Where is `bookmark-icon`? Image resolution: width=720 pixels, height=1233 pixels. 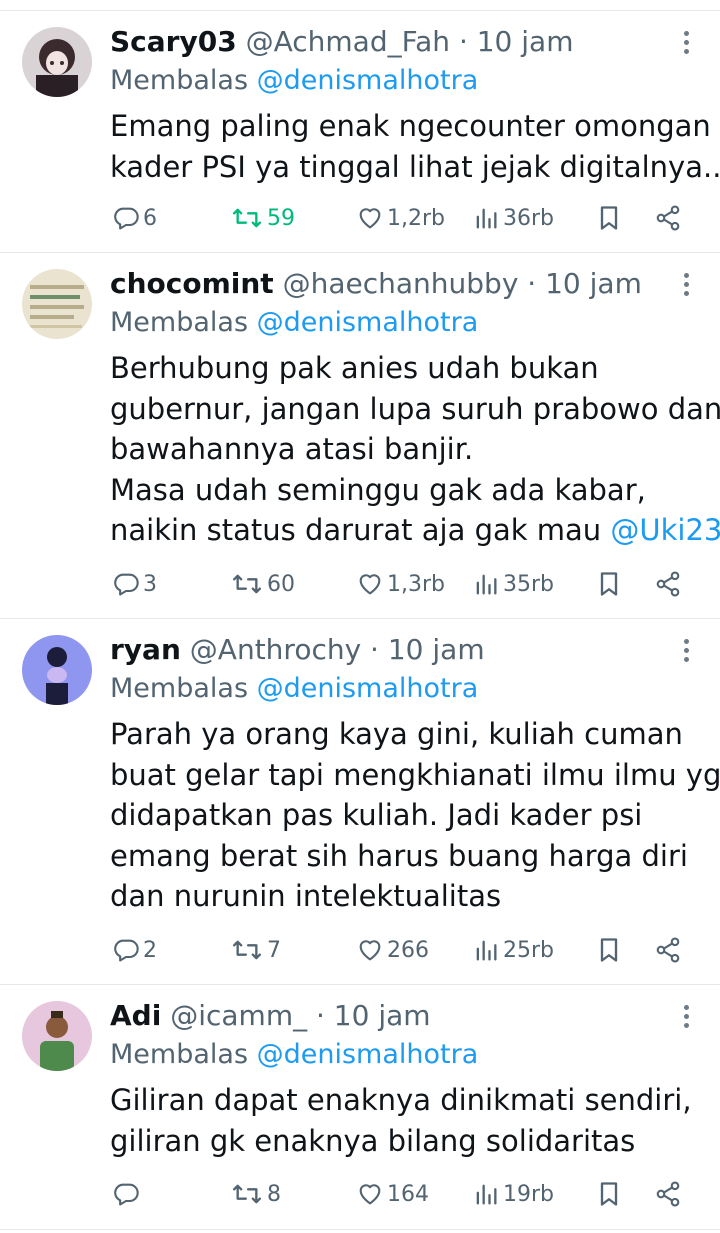
bookmark-icon is located at coordinates (609, 950).